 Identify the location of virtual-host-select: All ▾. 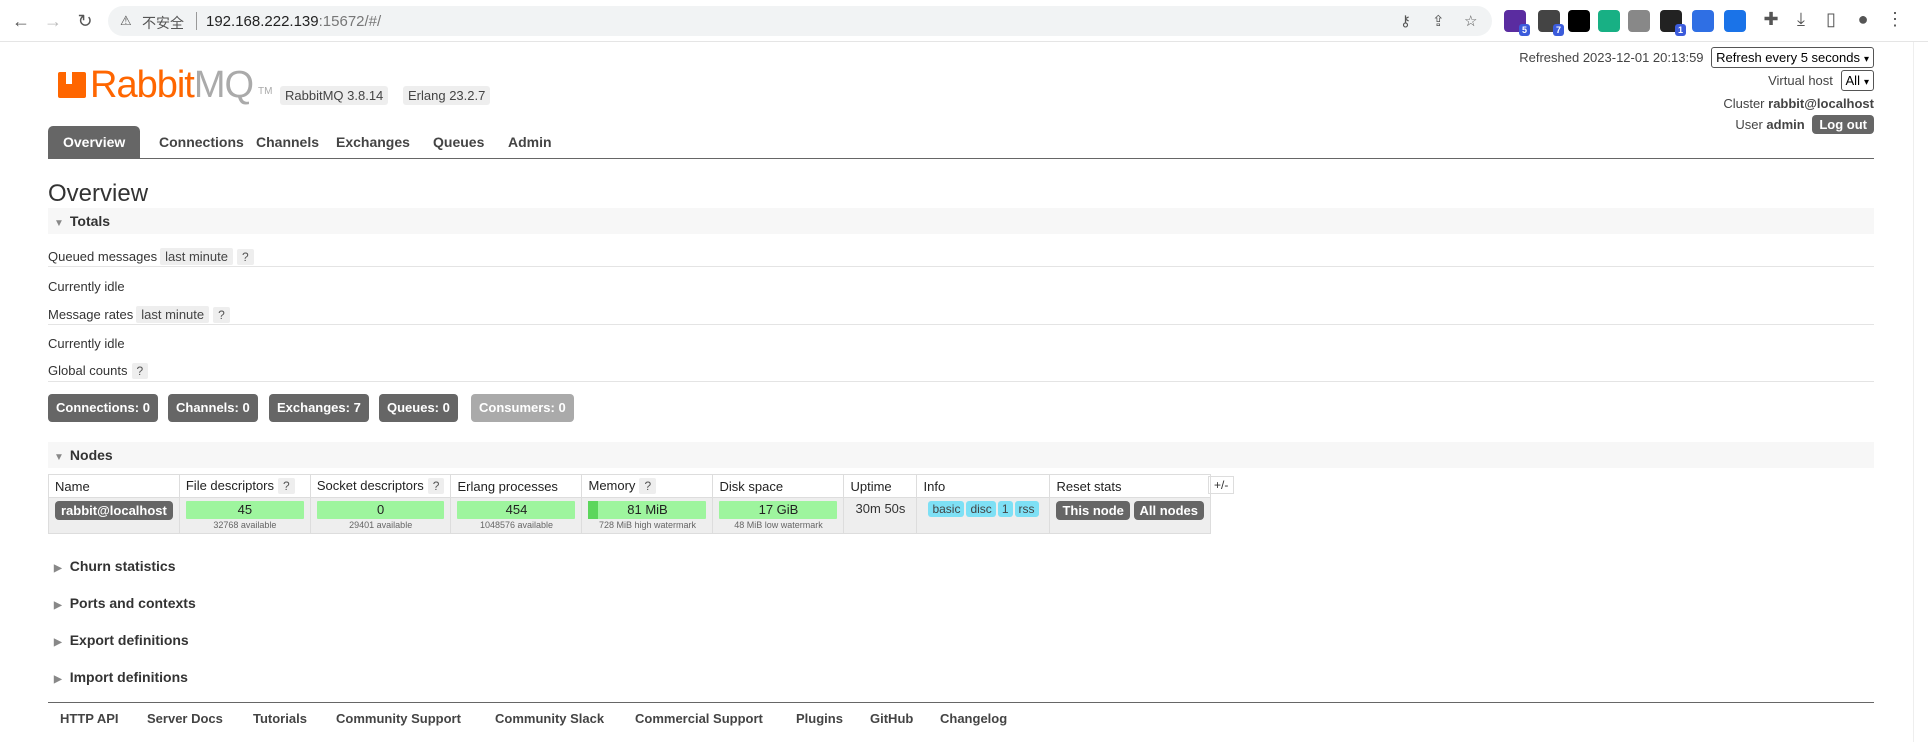
(1857, 80).